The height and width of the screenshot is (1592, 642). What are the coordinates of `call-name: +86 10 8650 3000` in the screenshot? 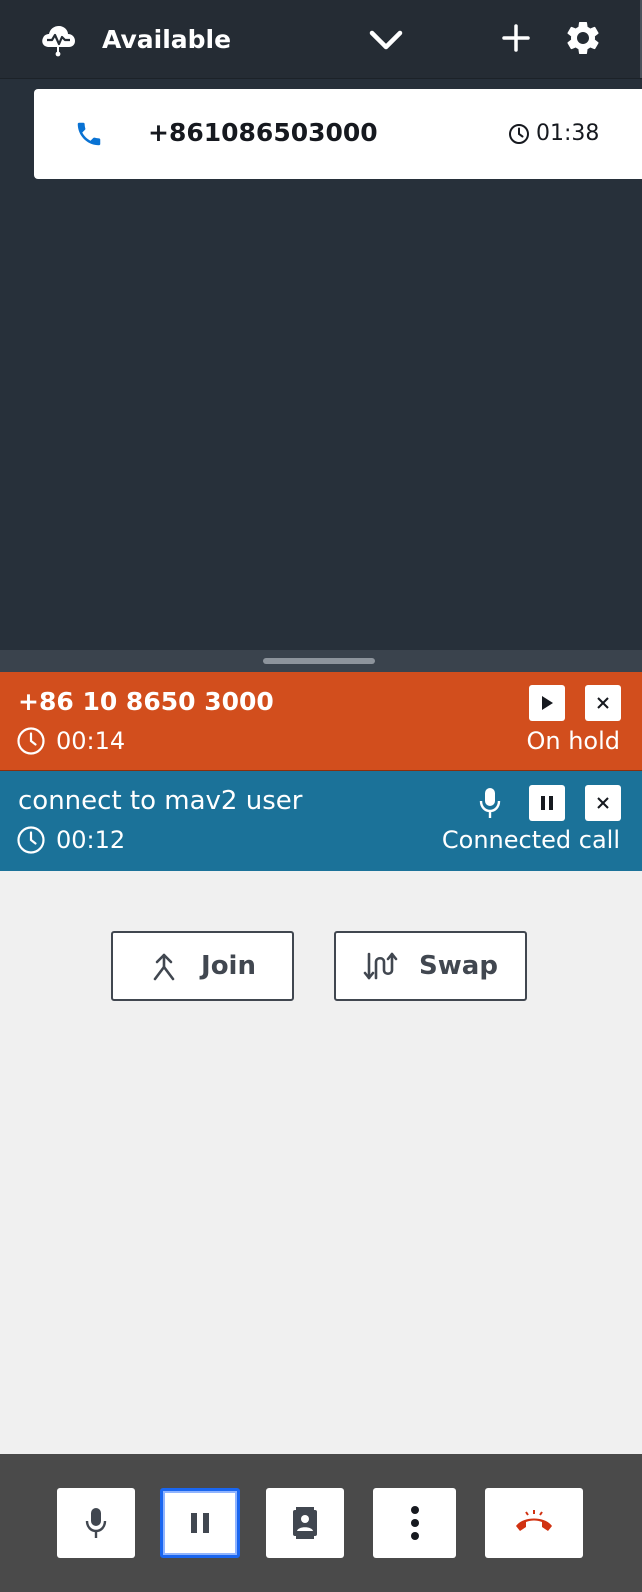 It's located at (146, 701).